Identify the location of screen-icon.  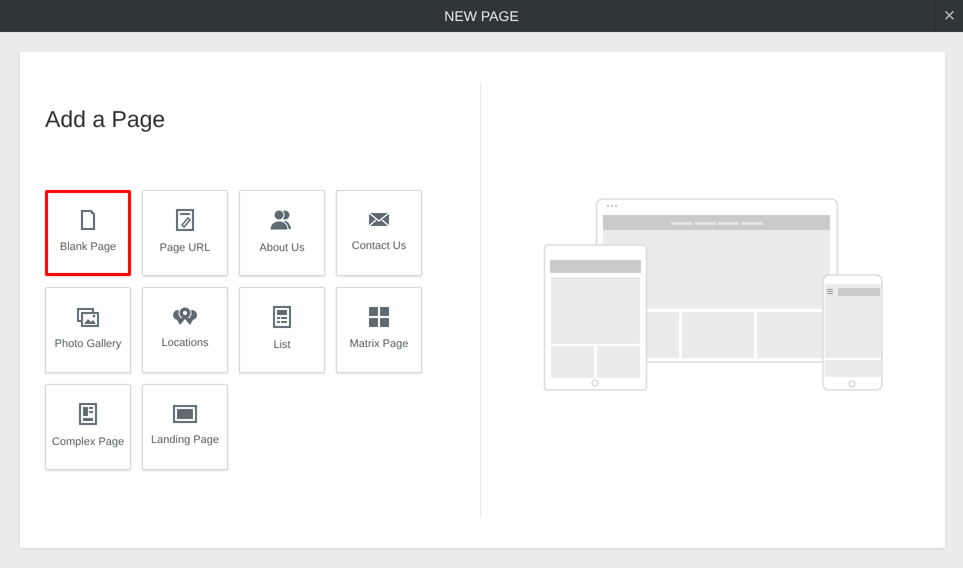
(185, 413).